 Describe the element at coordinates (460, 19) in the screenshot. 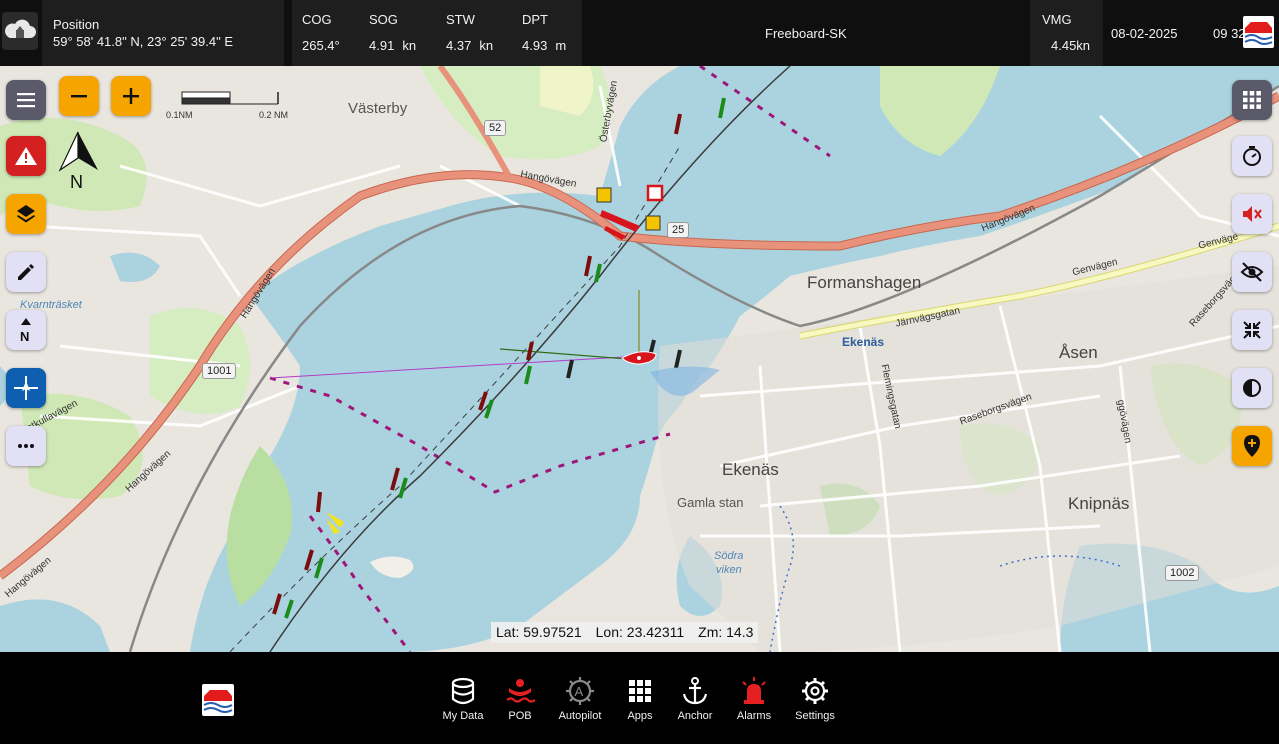

I see `stw-label: STW` at that location.